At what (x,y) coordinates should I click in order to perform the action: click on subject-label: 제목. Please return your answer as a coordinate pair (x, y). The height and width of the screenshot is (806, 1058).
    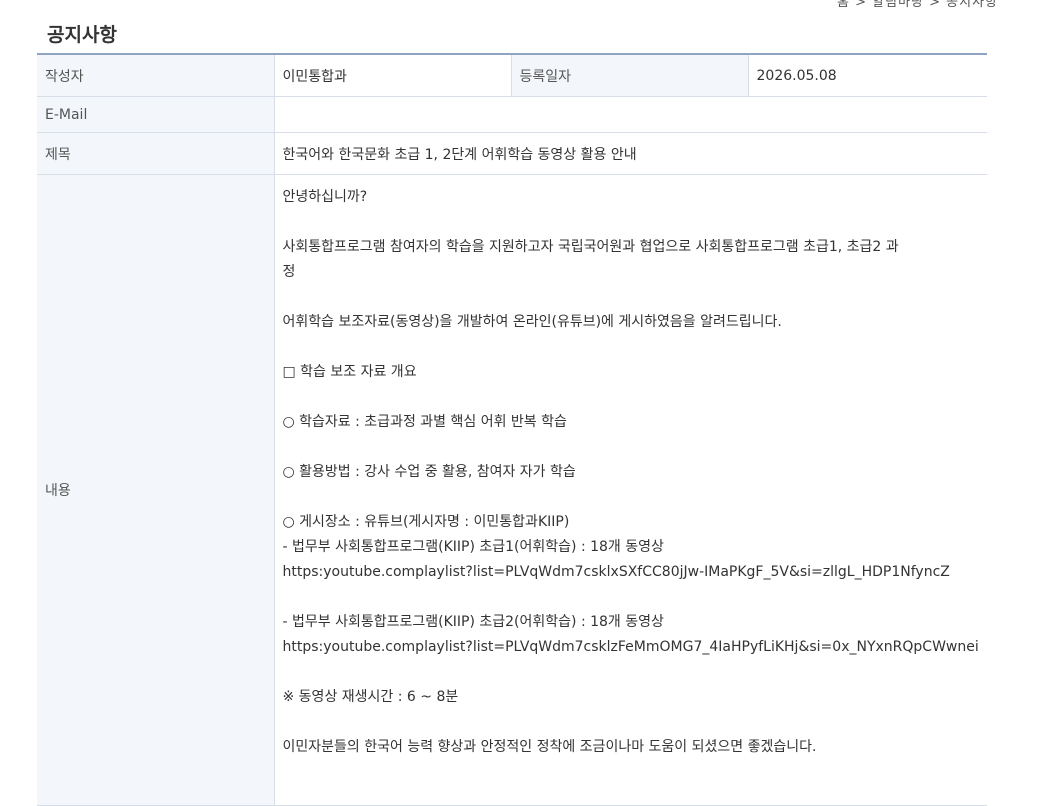
    Looking at the image, I should click on (156, 153).